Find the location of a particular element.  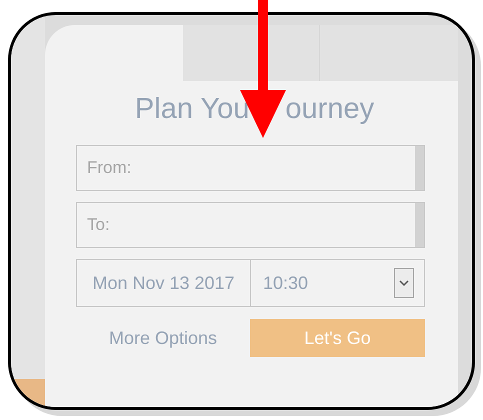

form-title: ourney is located at coordinates (329, 109).